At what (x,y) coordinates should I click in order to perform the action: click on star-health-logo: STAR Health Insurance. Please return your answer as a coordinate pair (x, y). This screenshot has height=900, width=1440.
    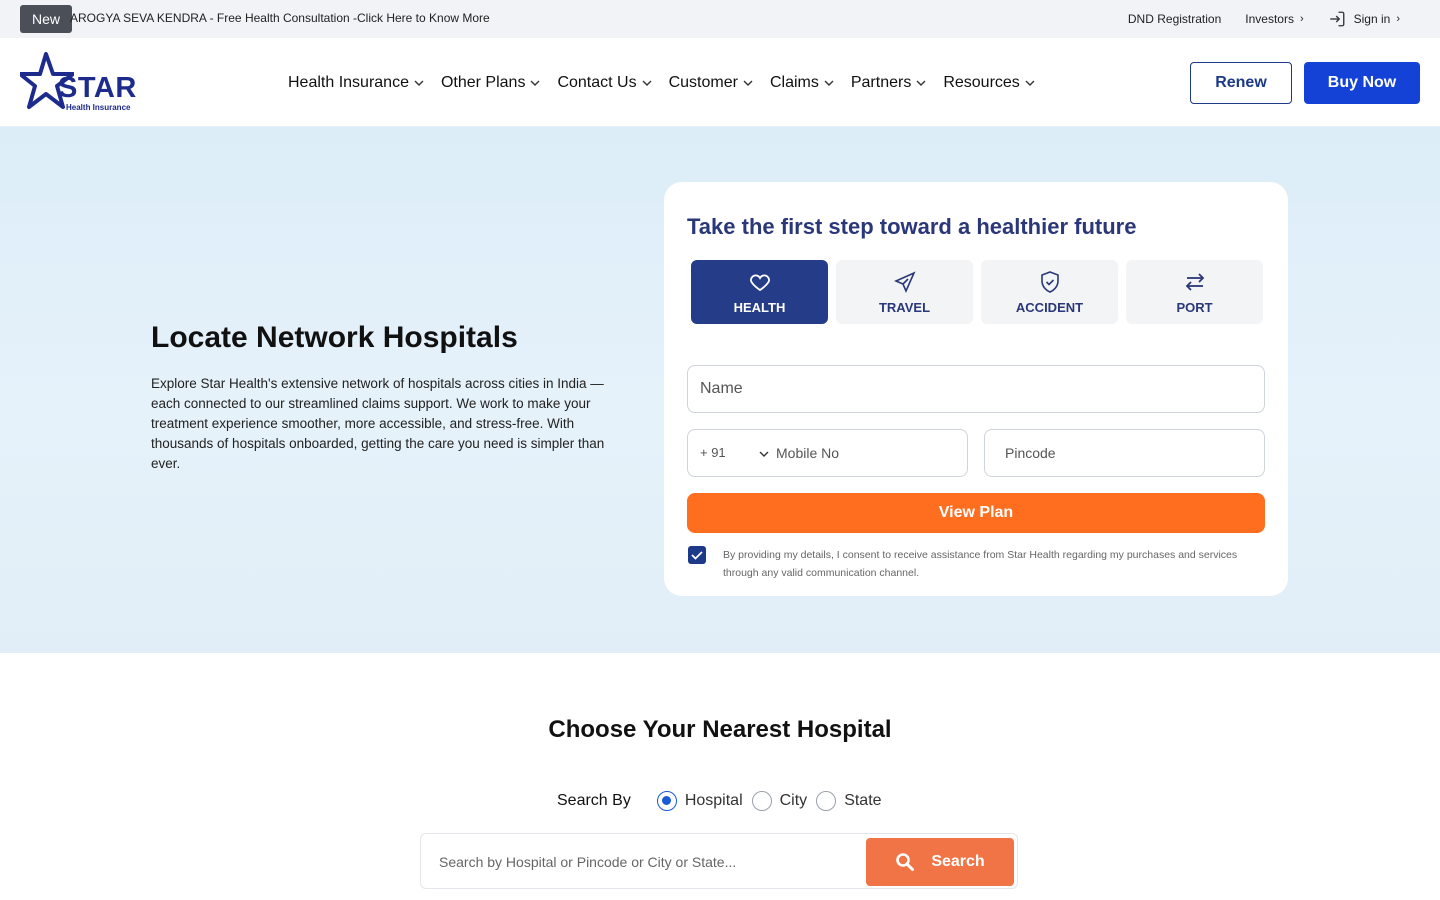
    Looking at the image, I should click on (82, 83).